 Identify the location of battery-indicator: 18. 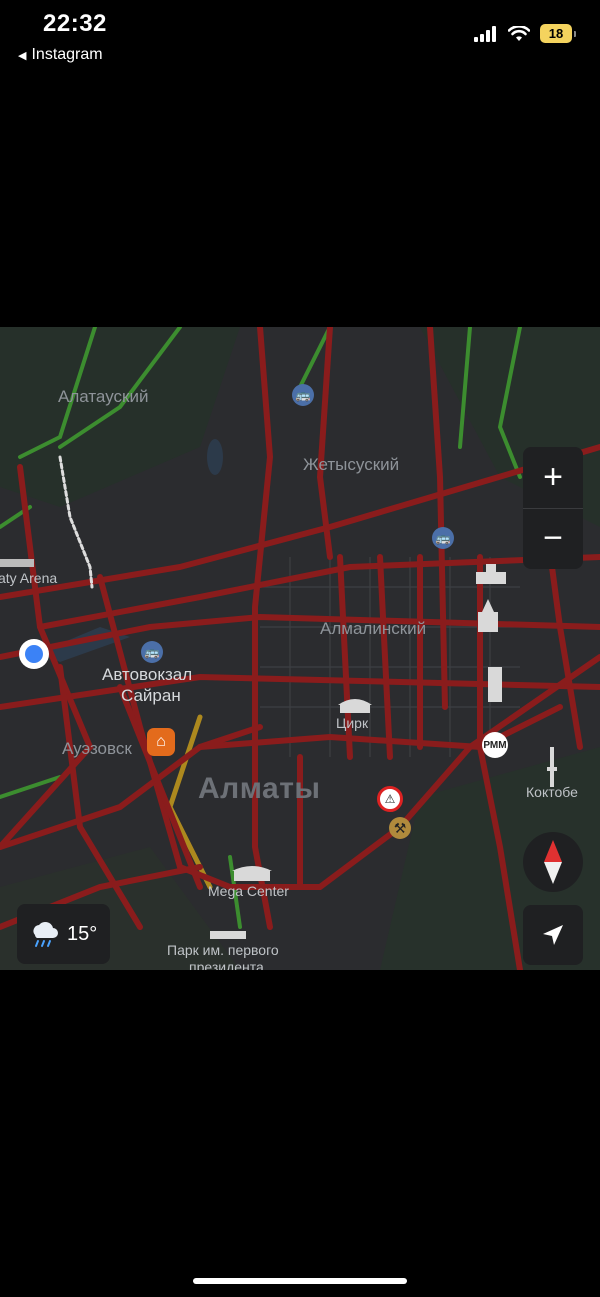
(558, 33).